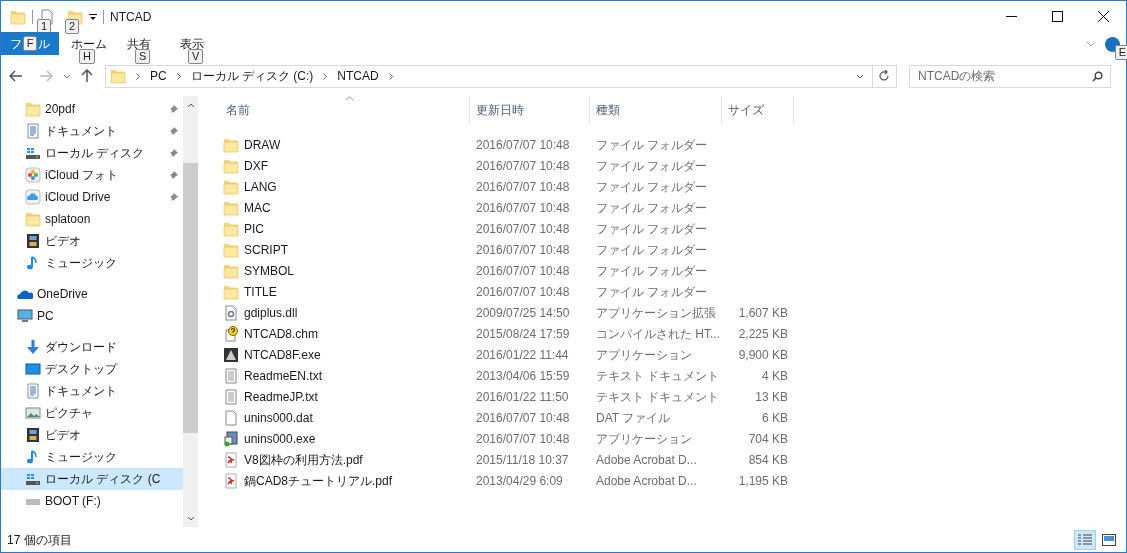 This screenshot has width=1127, height=553. Describe the element at coordinates (656, 110) in the screenshot. I see `column-header: 種類` at that location.